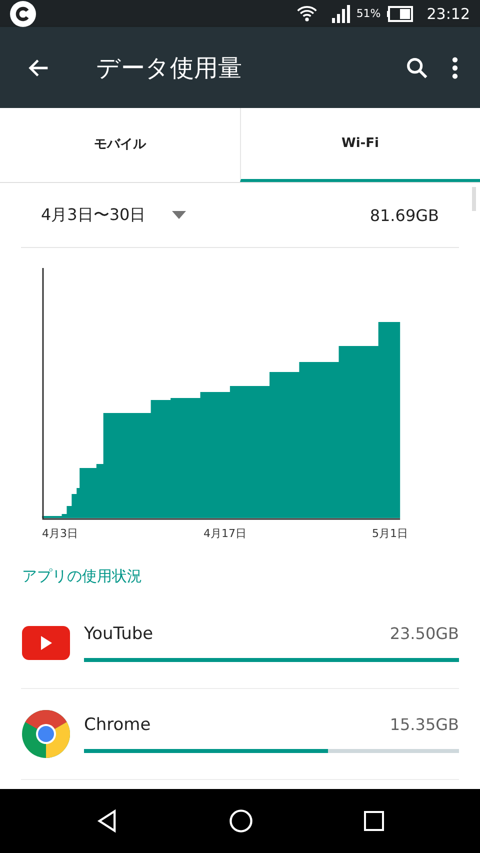 This screenshot has width=480, height=853. What do you see at coordinates (169, 68) in the screenshot?
I see `screen-title: データ使用量` at bounding box center [169, 68].